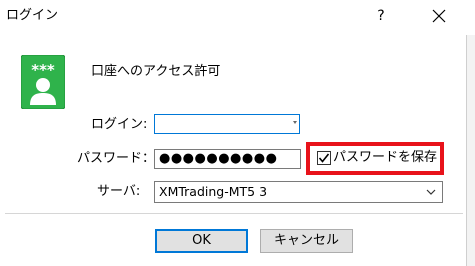 The width and height of the screenshot is (475, 266). Describe the element at coordinates (43, 82) in the screenshot. I see `user-account-icon: ***` at that location.